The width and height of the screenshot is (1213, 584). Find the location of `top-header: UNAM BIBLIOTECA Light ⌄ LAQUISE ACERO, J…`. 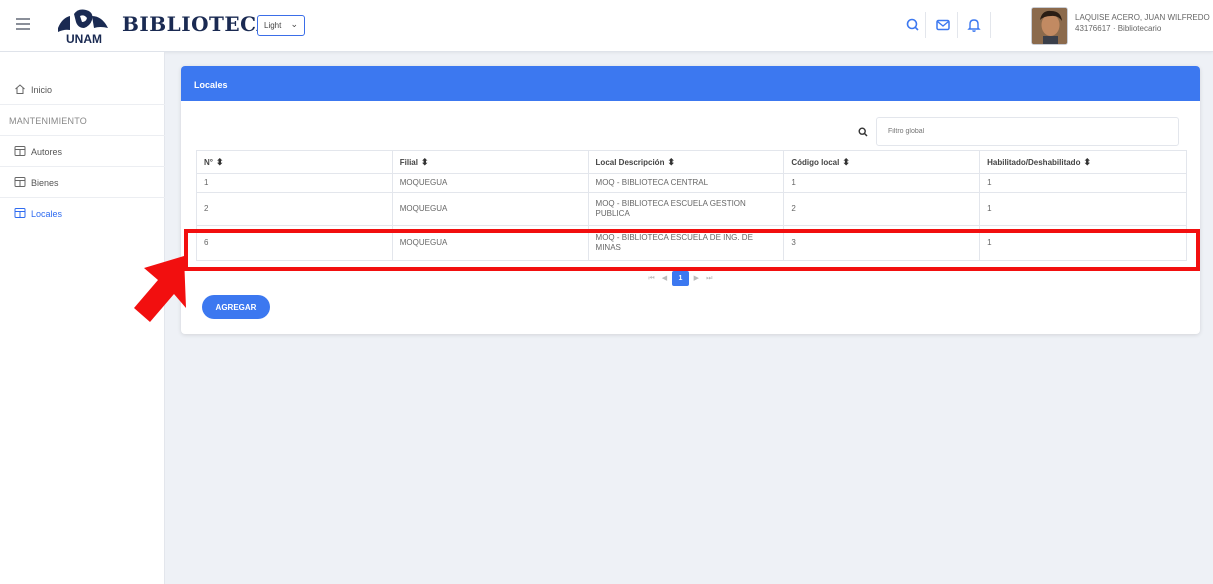

top-header: UNAM BIBLIOTECA Light ⌄ LAQUISE ACERO, J… is located at coordinates (606, 26).